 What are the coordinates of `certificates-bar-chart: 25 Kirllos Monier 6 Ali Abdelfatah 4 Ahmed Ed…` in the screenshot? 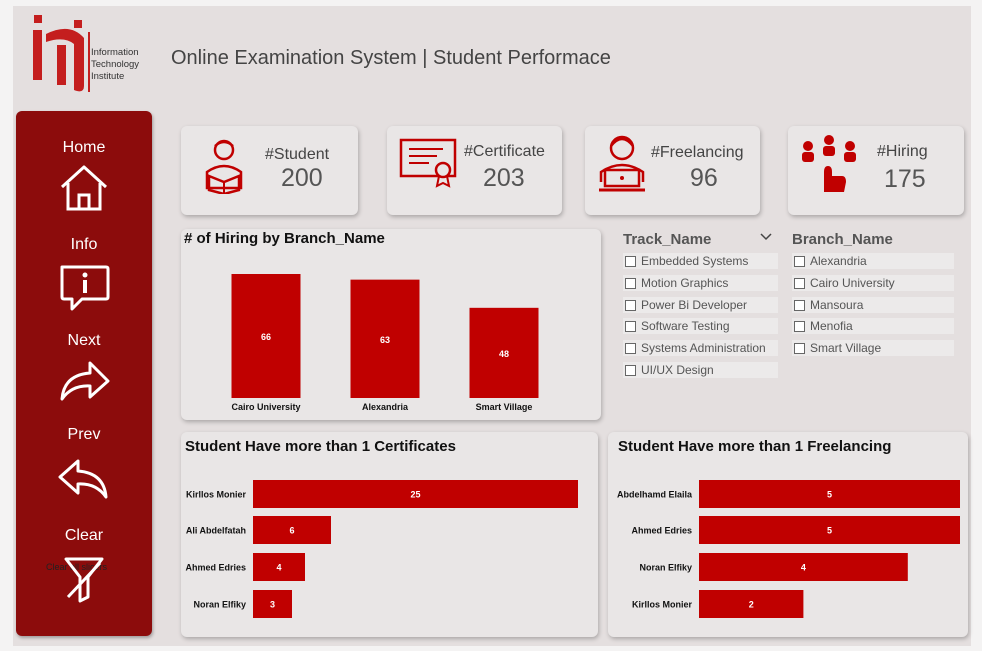 It's located at (381, 549).